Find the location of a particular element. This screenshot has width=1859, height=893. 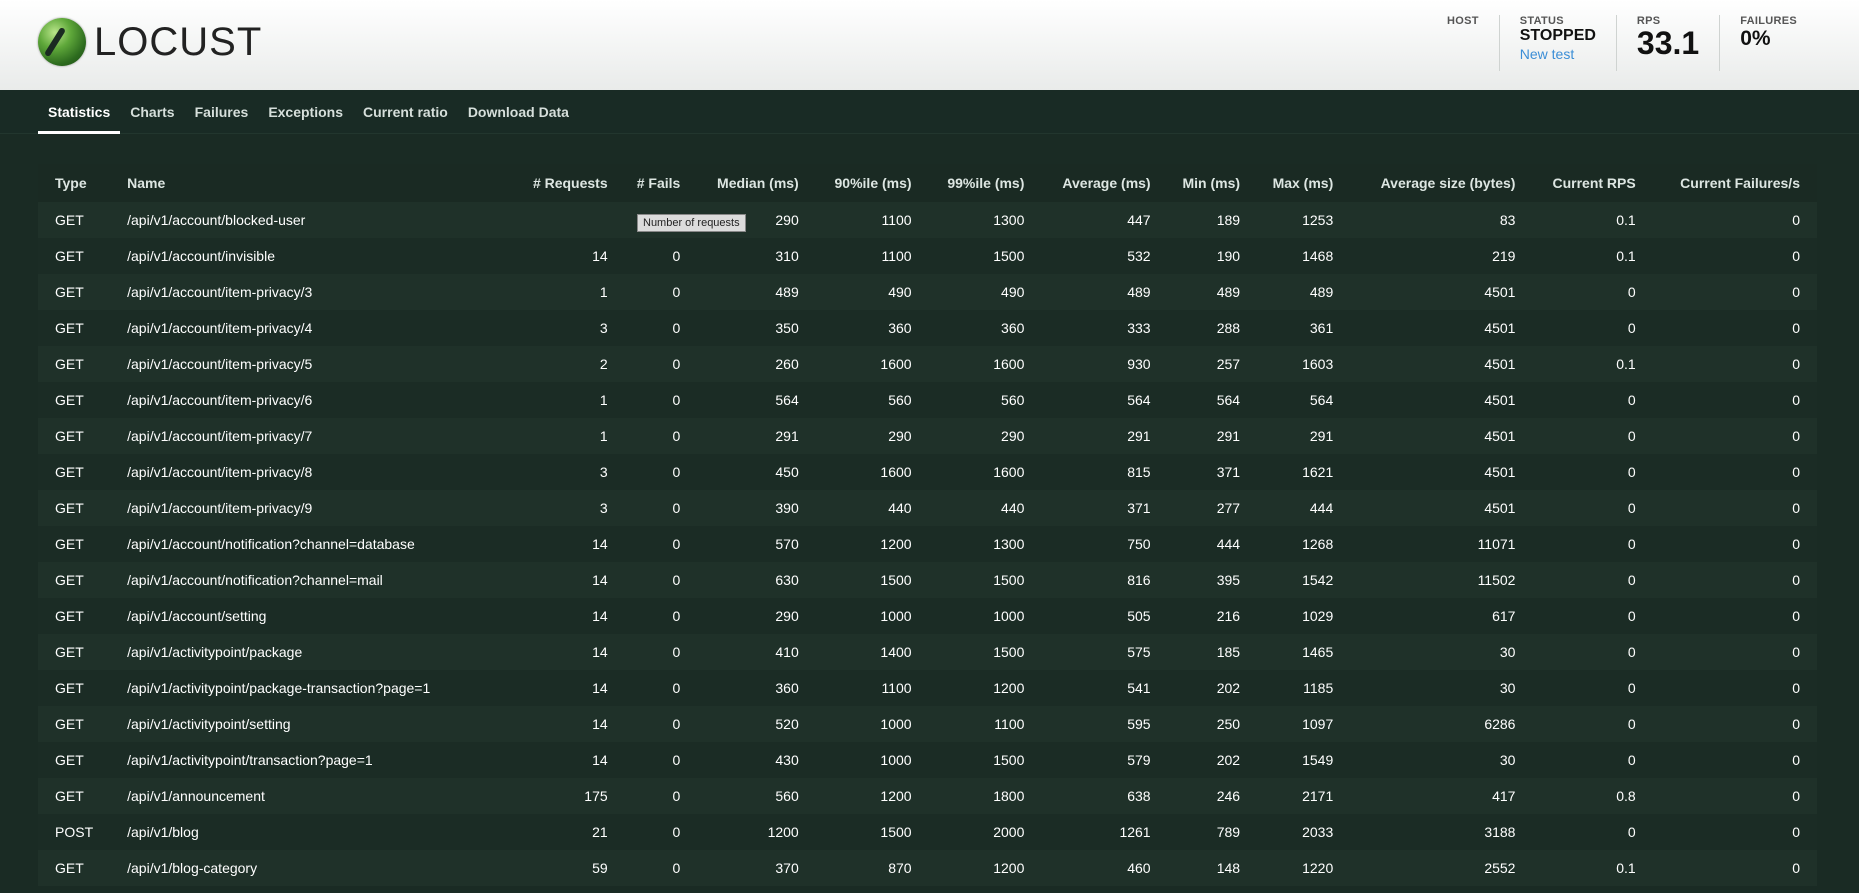

cell-median: 564 is located at coordinates (787, 400).